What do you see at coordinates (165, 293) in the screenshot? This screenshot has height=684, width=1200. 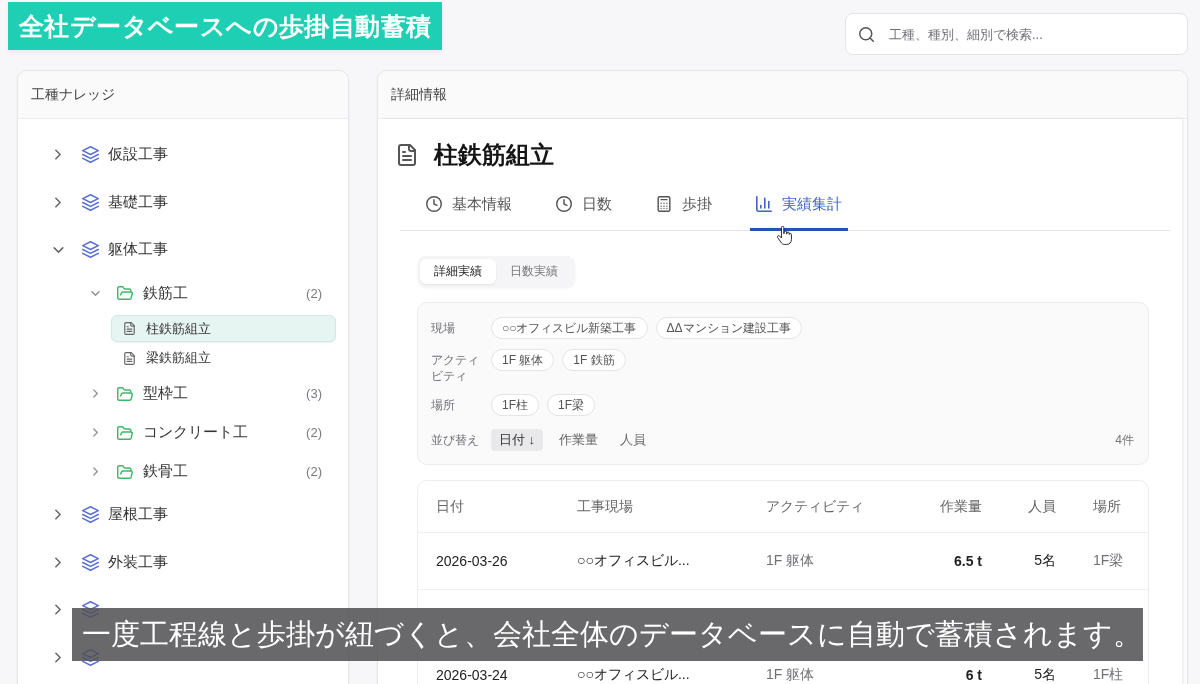 I see `tree-item-label: 鉄筋工` at bounding box center [165, 293].